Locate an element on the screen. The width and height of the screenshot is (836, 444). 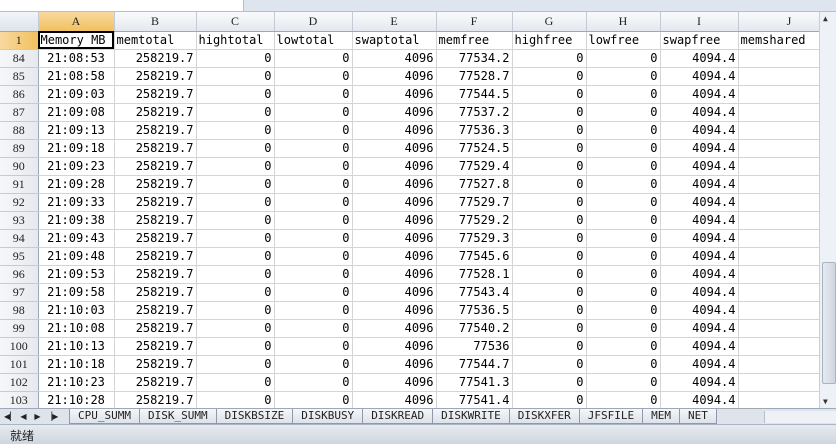
grid-cell: 21:09:33 is located at coordinates (76, 202).